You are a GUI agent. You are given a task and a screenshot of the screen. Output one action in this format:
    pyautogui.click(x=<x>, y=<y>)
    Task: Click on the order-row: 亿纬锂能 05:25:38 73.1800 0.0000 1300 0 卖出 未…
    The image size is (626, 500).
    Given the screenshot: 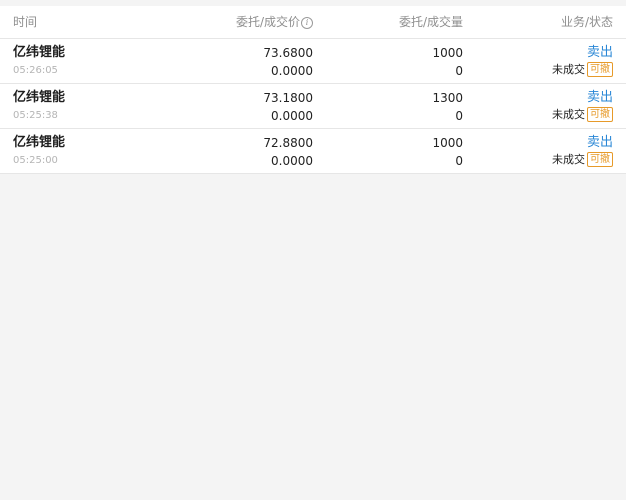 What is the action you would take?
    pyautogui.click(x=313, y=106)
    